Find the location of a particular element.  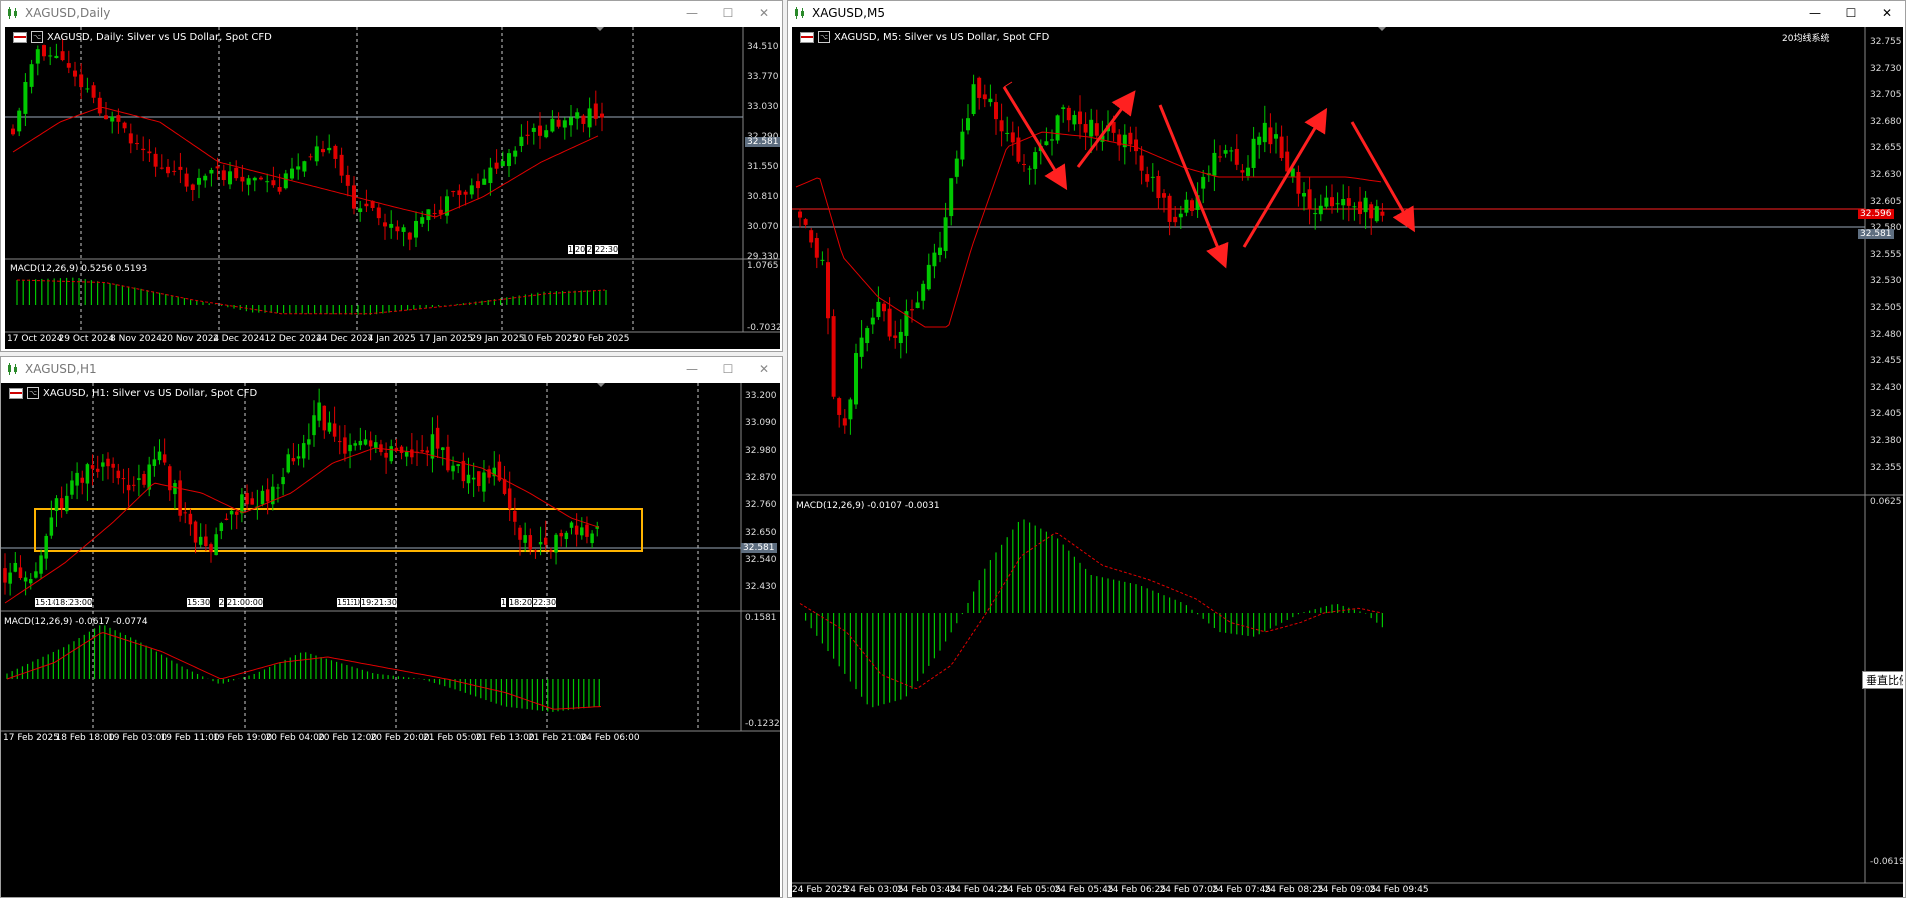

h1-price-tick: 32.650 is located at coordinates (761, 532).